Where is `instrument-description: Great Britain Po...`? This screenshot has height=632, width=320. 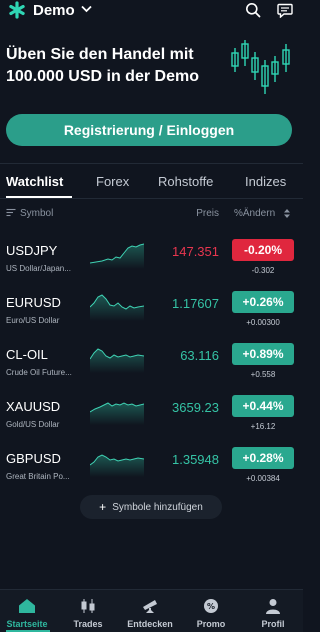 instrument-description: Great Britain Po... is located at coordinates (38, 476).